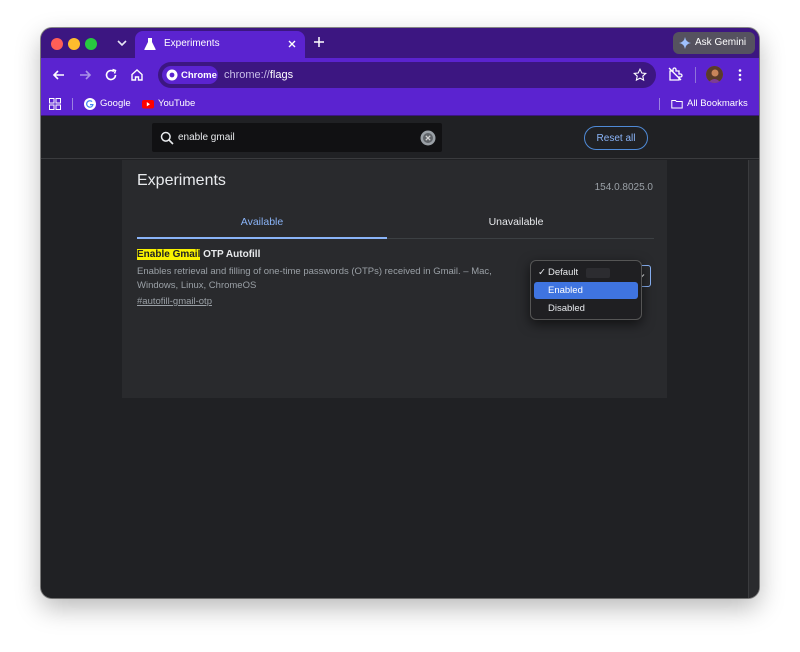 This screenshot has width=800, height=652. What do you see at coordinates (150, 44) in the screenshot?
I see `flask-icon` at bounding box center [150, 44].